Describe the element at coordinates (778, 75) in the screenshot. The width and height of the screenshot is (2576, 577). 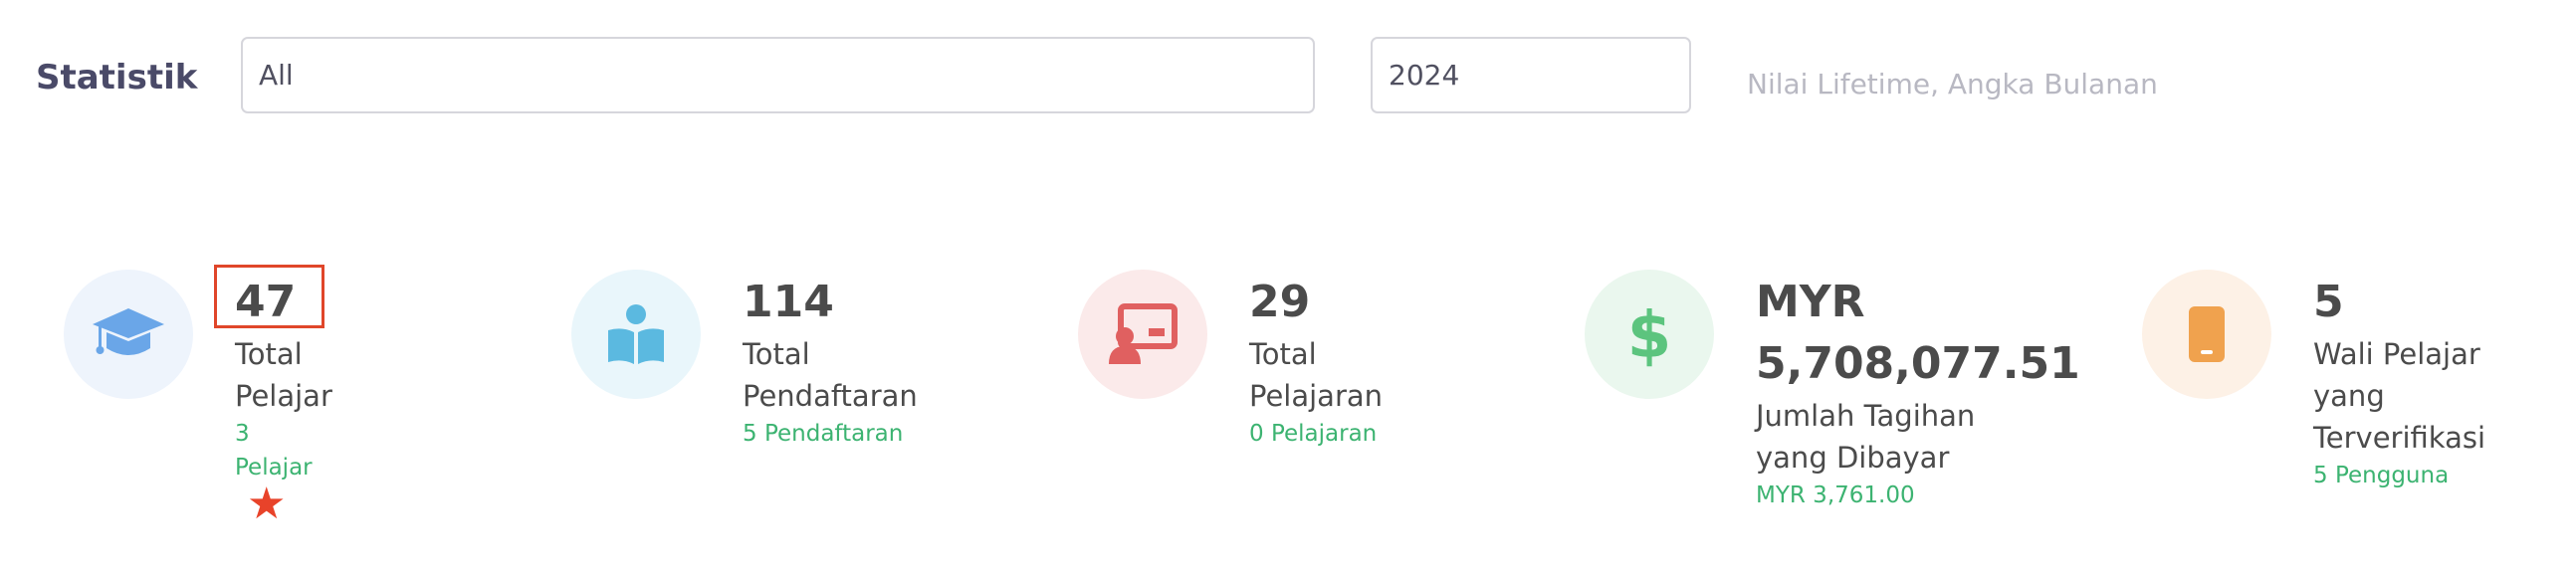
I see `filter-select: All` at that location.